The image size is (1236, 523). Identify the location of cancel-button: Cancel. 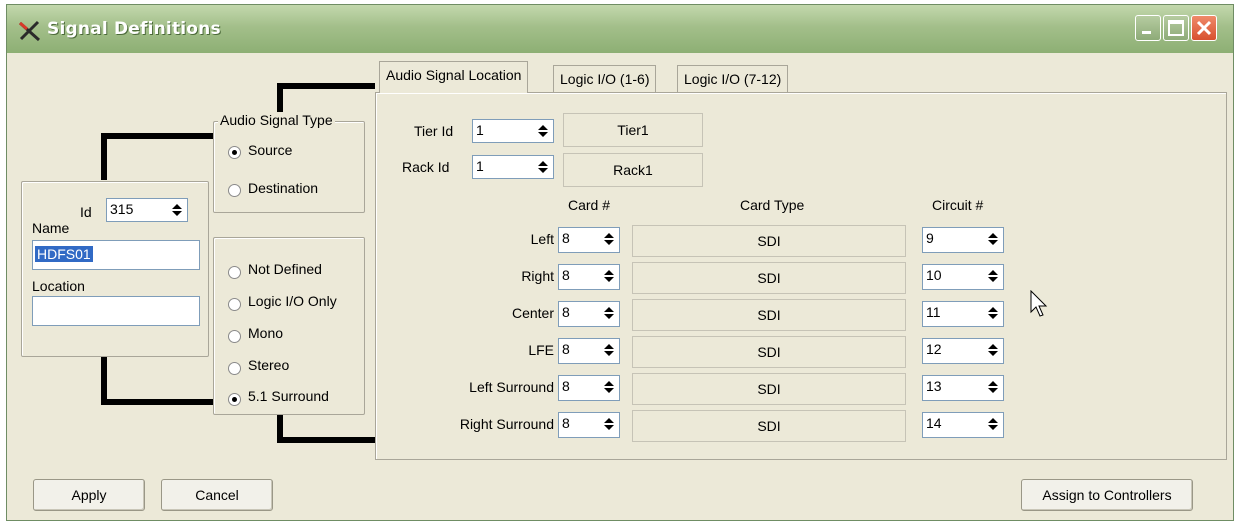
(217, 495).